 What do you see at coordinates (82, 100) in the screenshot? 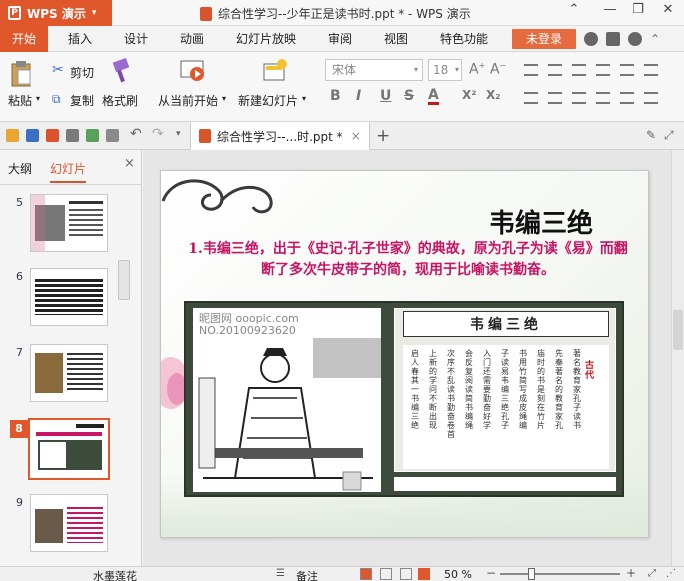
I see `copy-button: 复制` at bounding box center [82, 100].